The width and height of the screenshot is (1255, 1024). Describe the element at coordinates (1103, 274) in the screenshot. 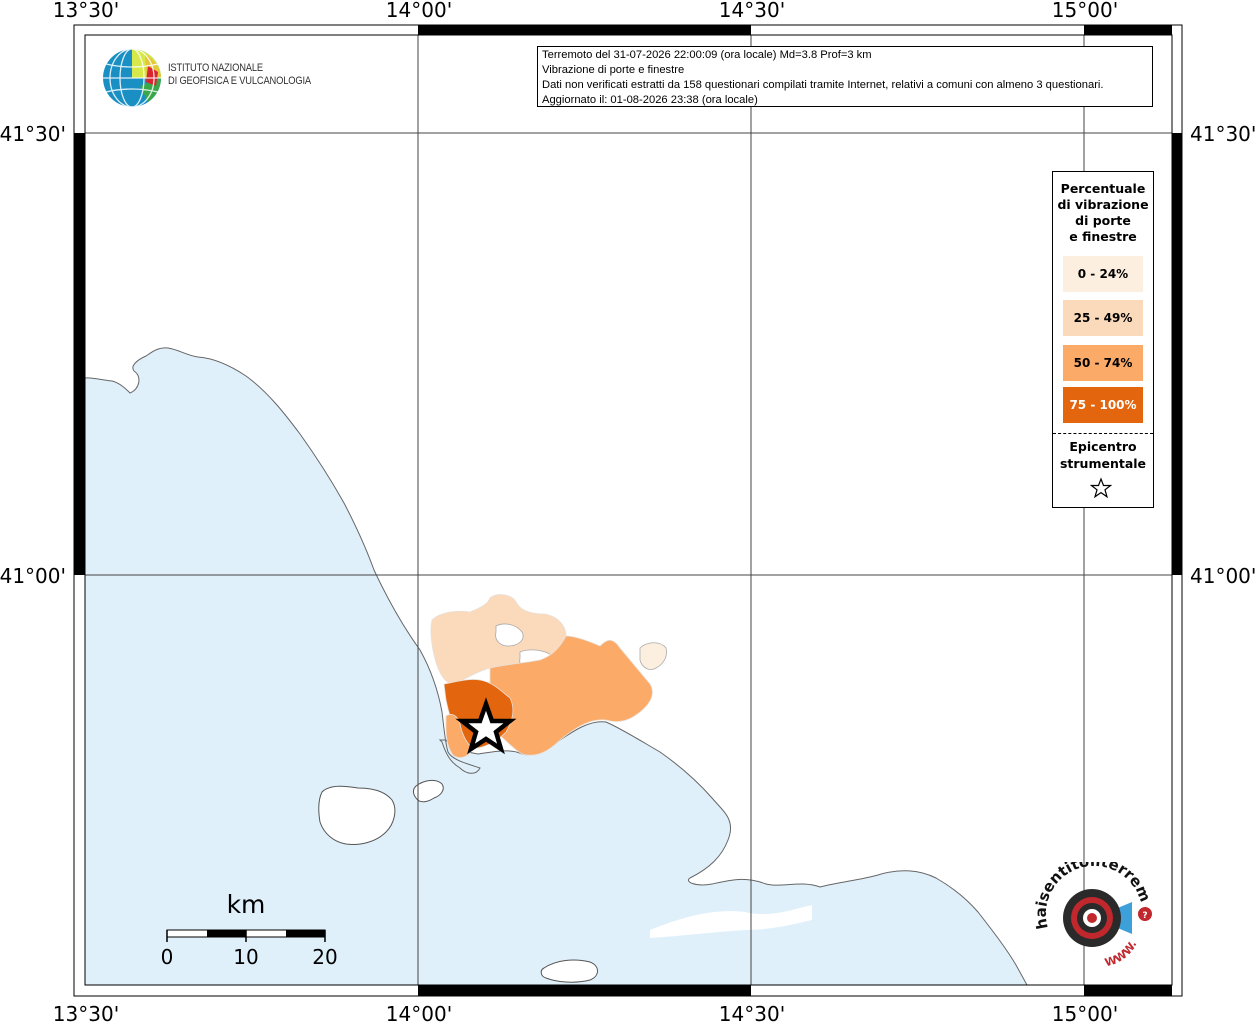

I see `legend-item: 0 - 24%` at that location.